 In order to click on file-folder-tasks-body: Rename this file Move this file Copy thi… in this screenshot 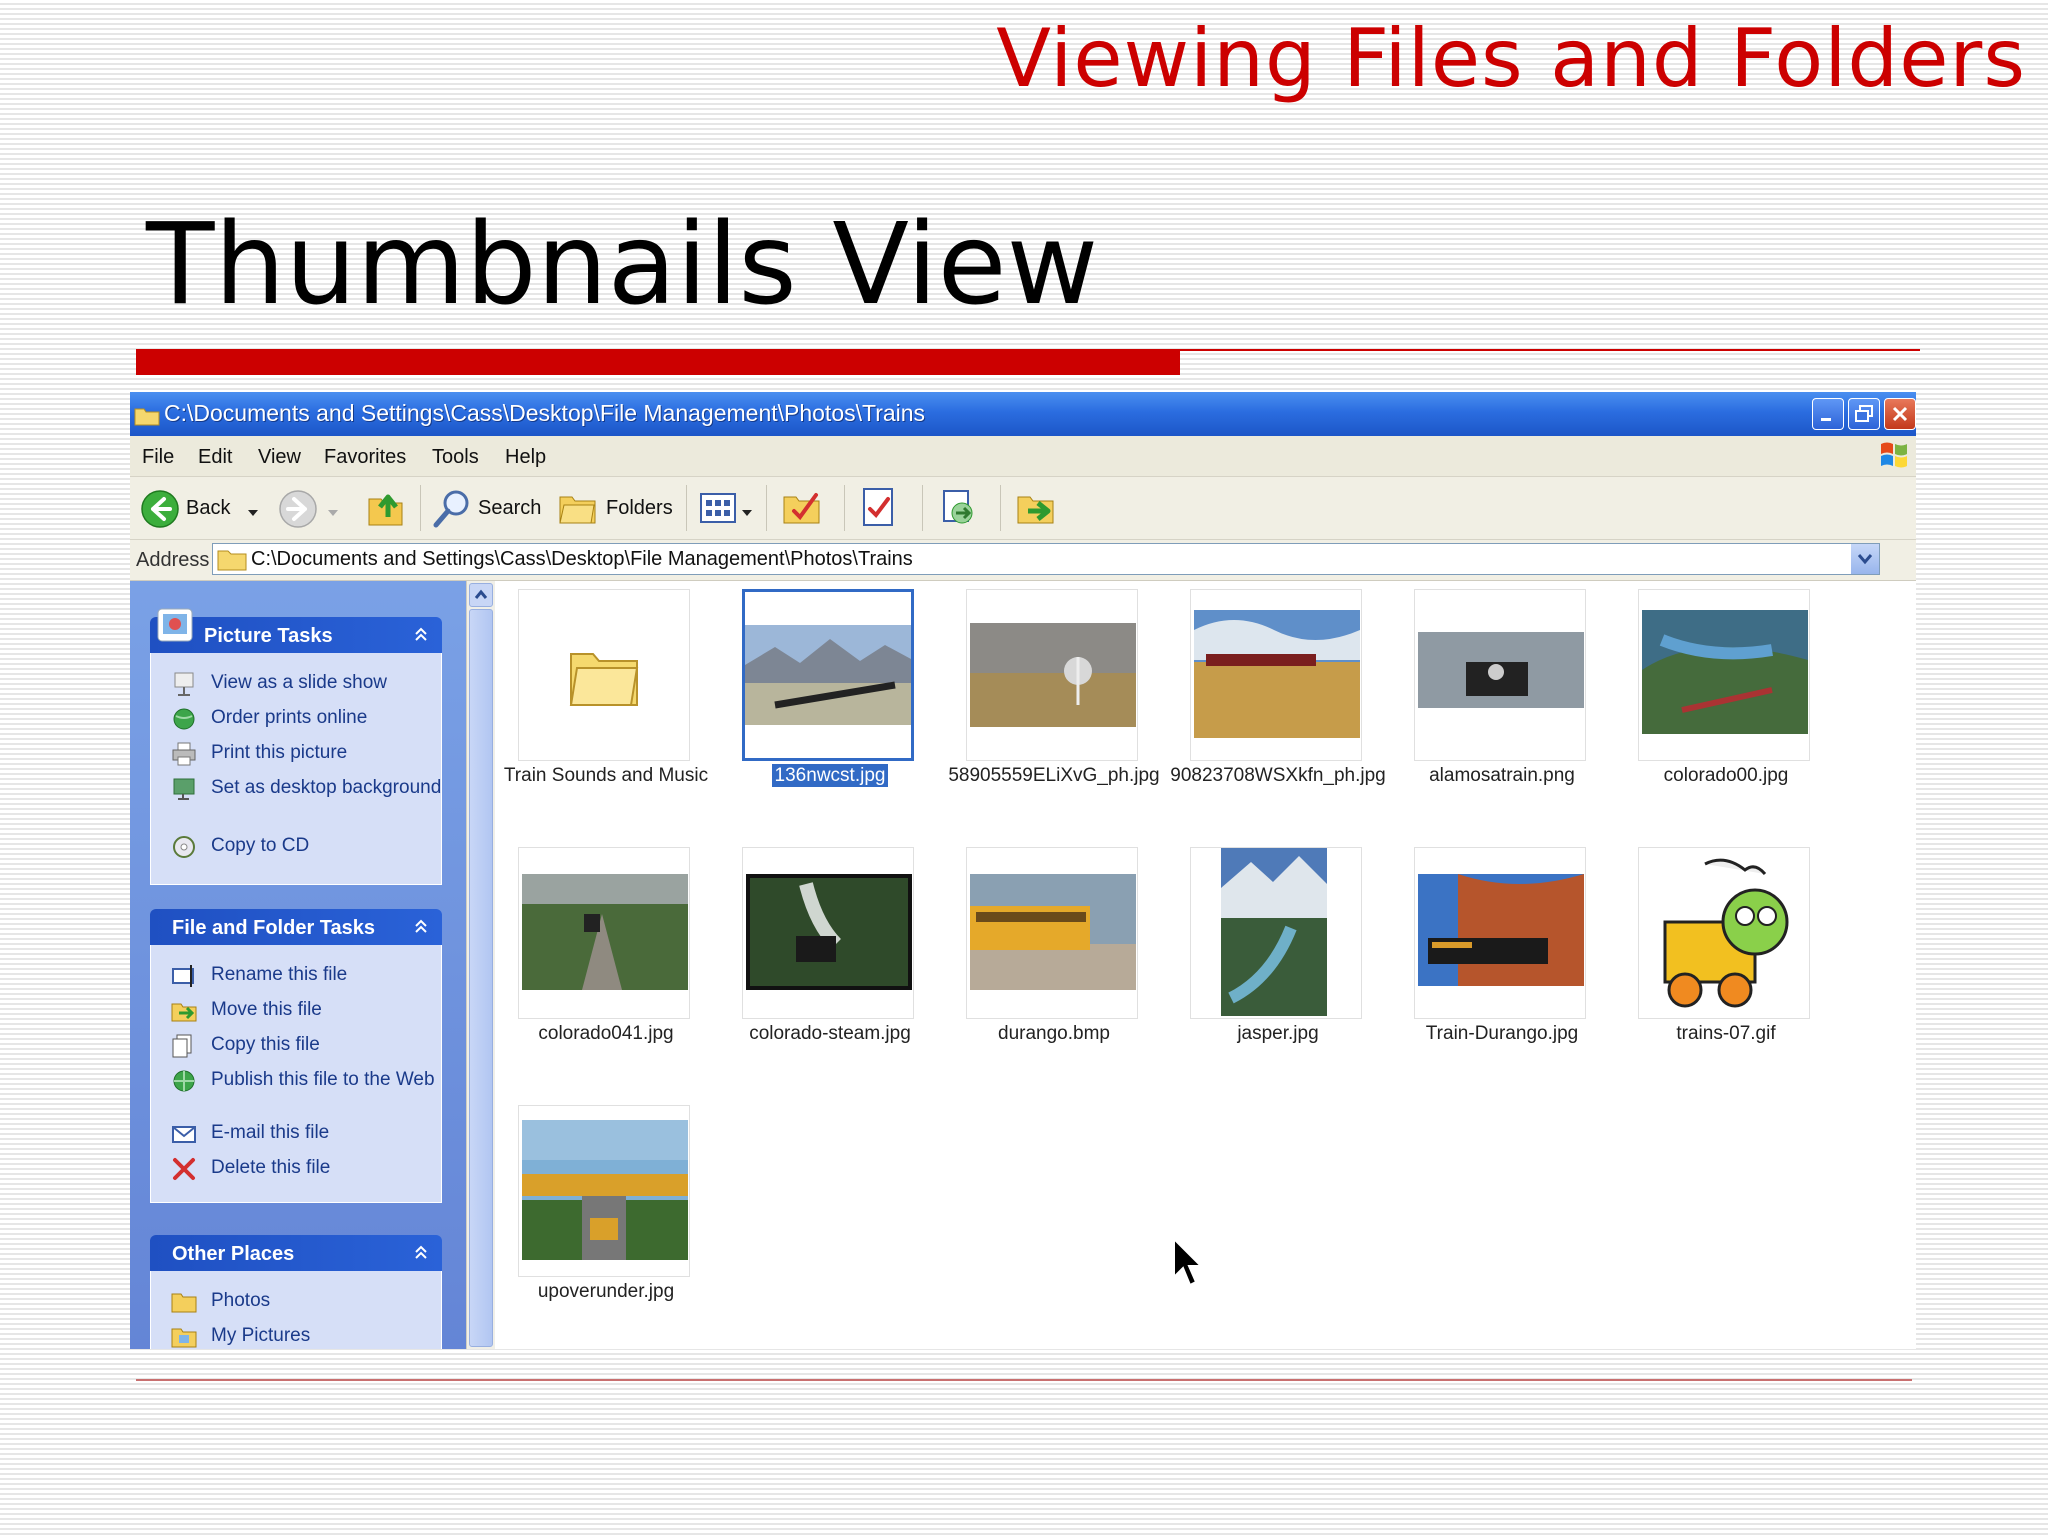, I will do `click(296, 1074)`.